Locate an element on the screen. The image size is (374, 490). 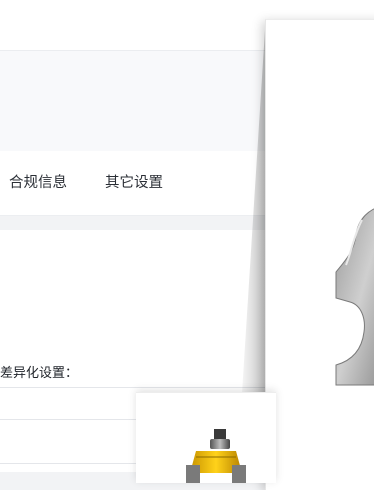
router-bit-tool-image is located at coordinates (216, 456).